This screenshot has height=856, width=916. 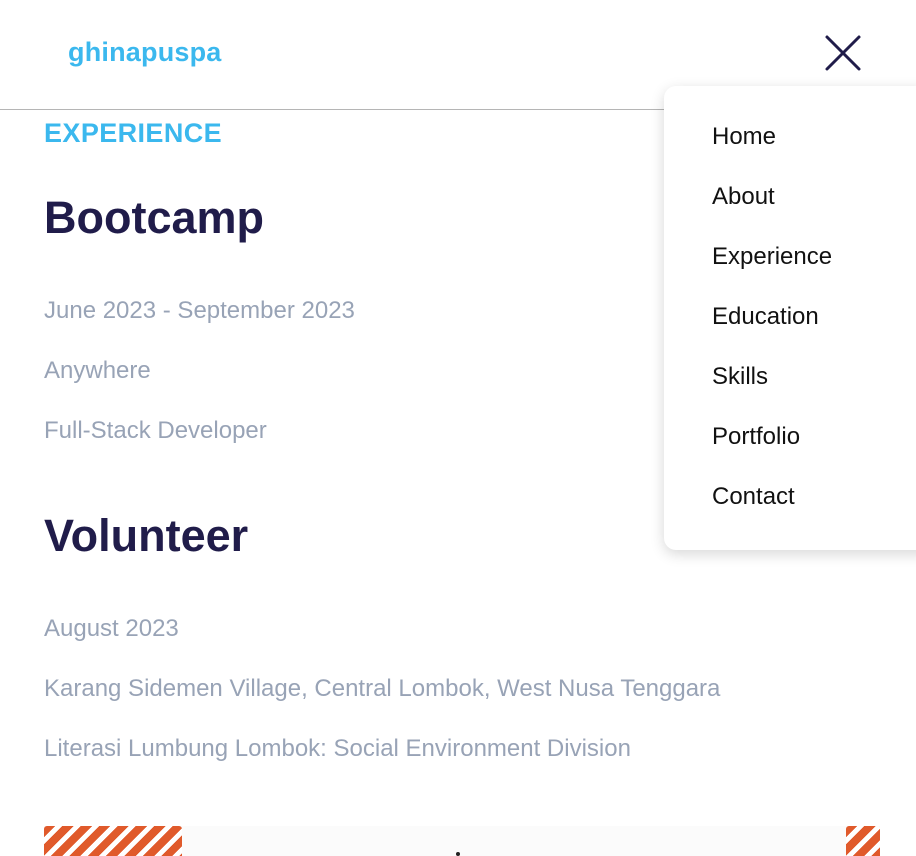 I want to click on menu-item-portfolio: Portfolio, so click(x=756, y=437).